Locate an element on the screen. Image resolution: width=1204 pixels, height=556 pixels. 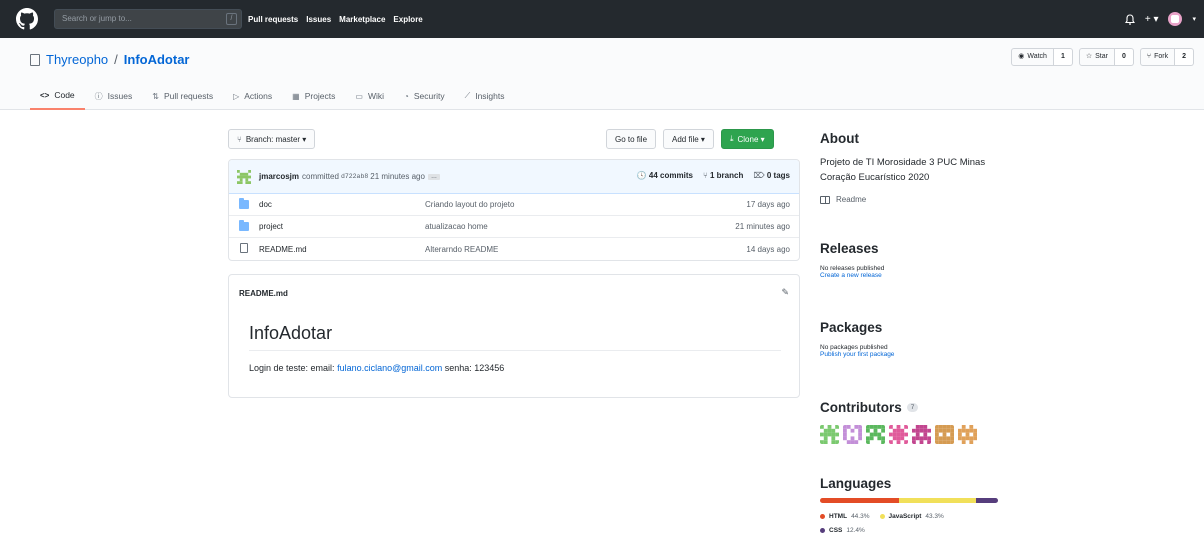
tags-link: ⌦ 0 tags is located at coordinates (771, 175).